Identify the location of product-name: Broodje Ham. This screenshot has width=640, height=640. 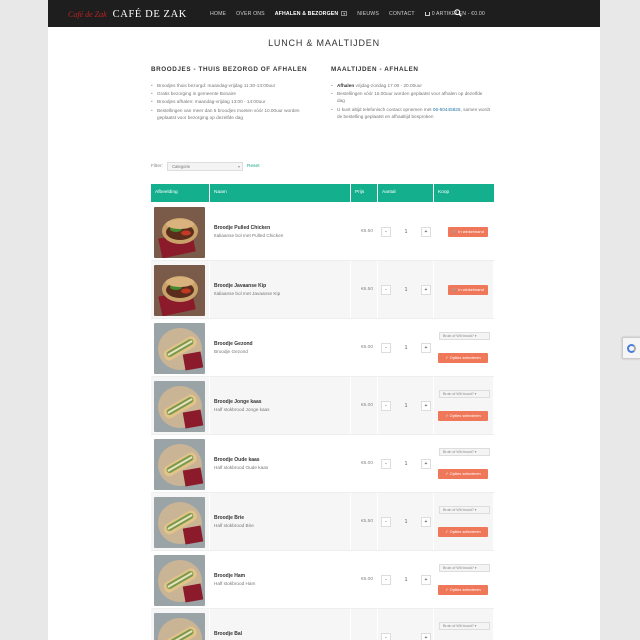
(234, 576).